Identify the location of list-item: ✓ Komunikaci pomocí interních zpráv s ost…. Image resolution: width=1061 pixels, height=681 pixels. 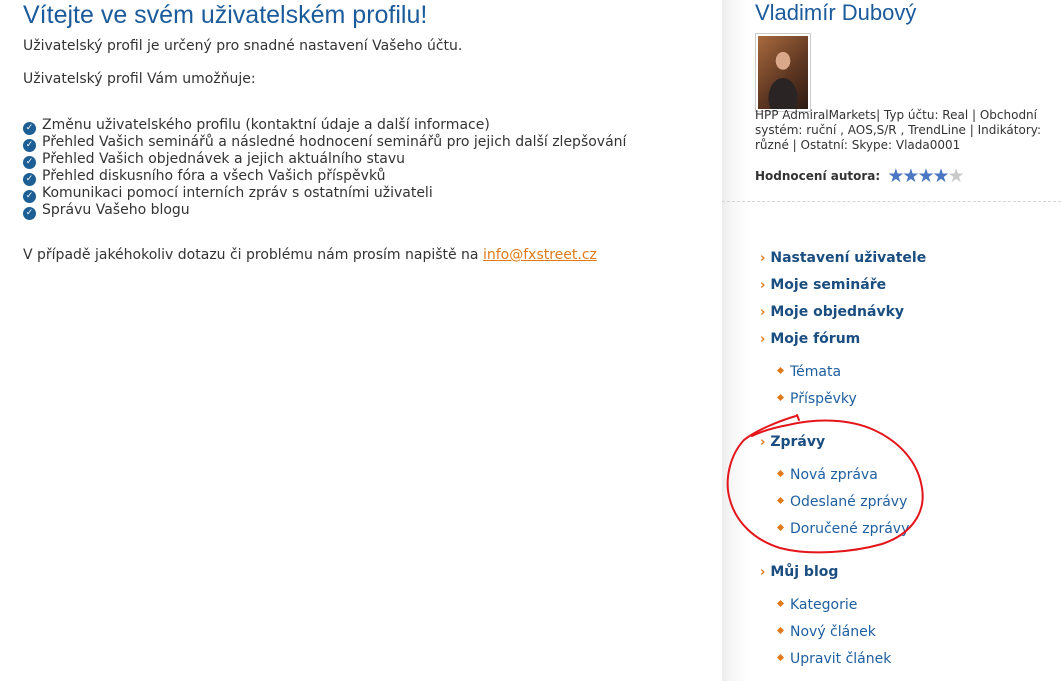
(324, 194).